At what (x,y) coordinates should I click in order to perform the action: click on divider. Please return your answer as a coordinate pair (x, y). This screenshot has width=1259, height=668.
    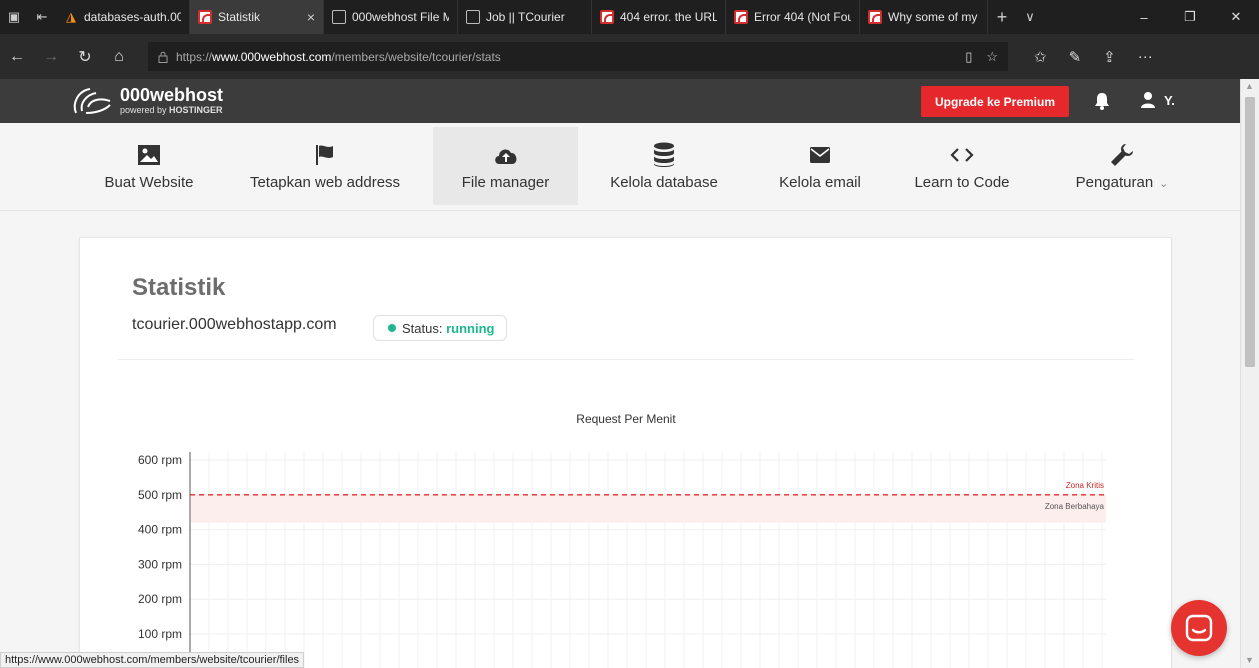
    Looking at the image, I should click on (626, 359).